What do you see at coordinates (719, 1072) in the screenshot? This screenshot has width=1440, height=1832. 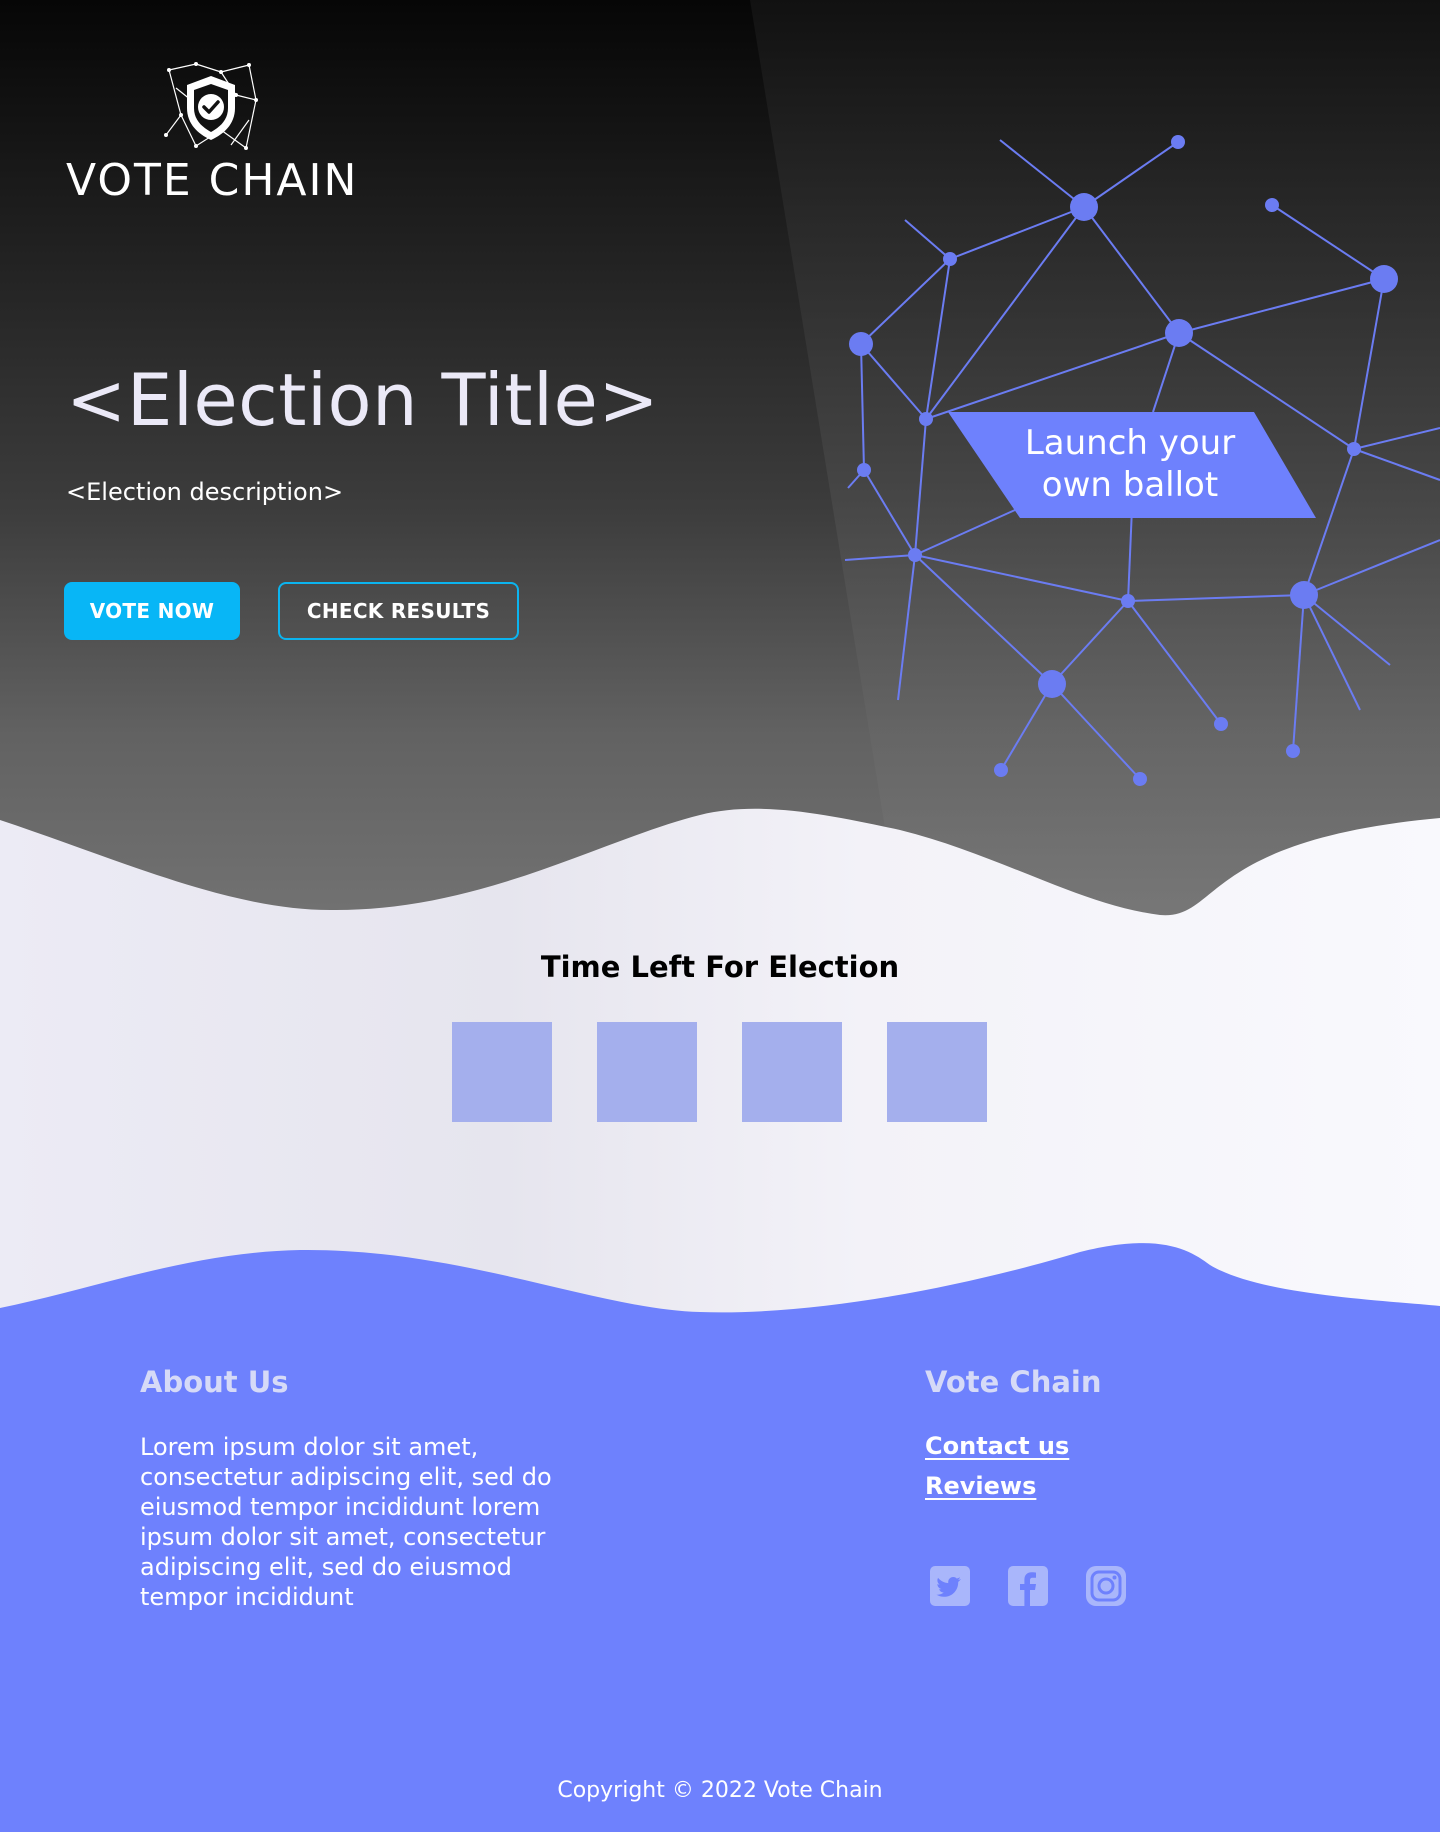 I see `countdown-timer` at bounding box center [719, 1072].